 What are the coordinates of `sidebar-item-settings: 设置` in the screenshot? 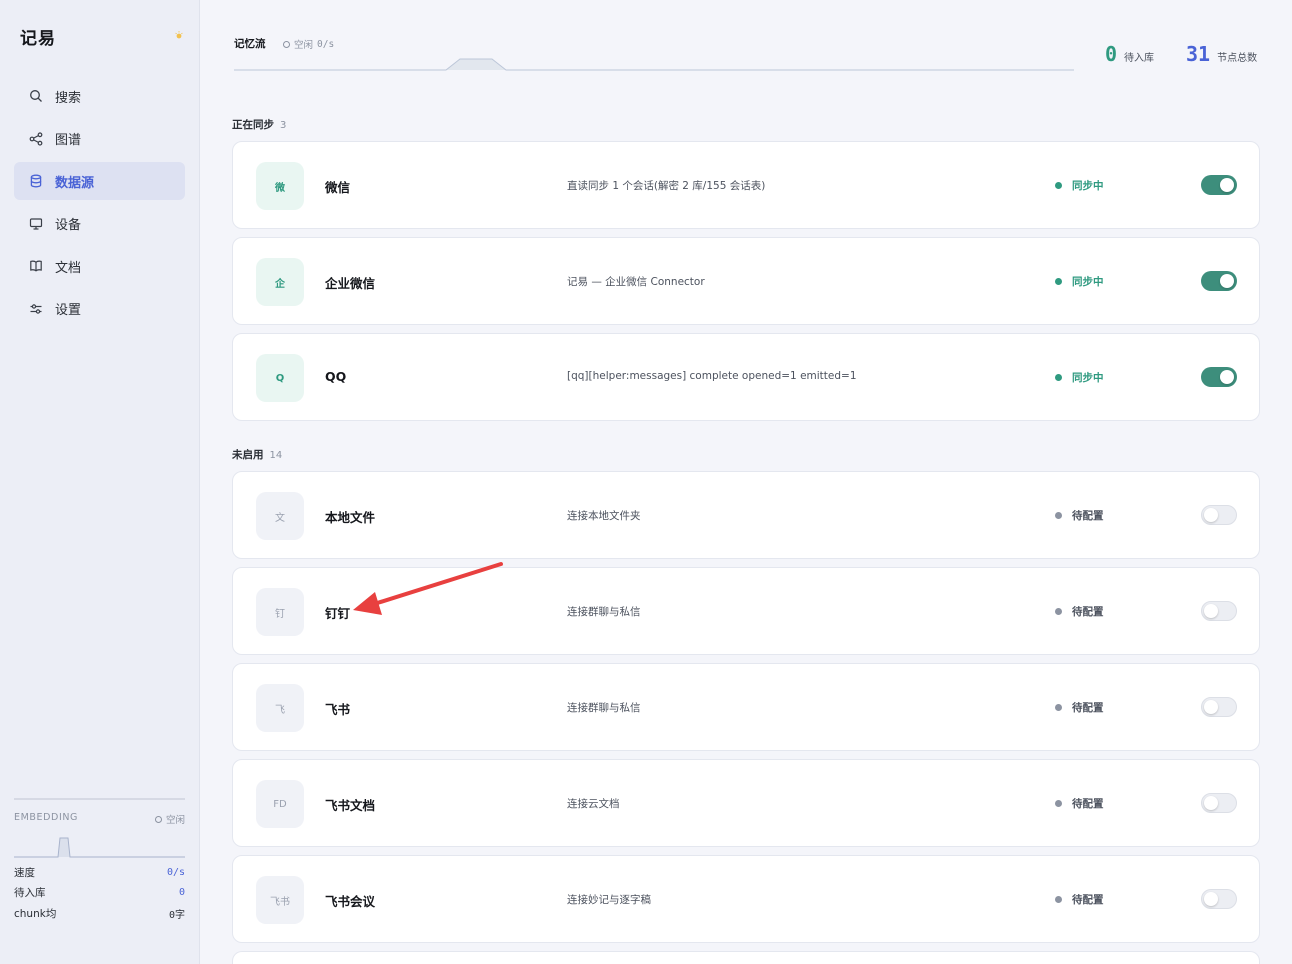 It's located at (99, 309).